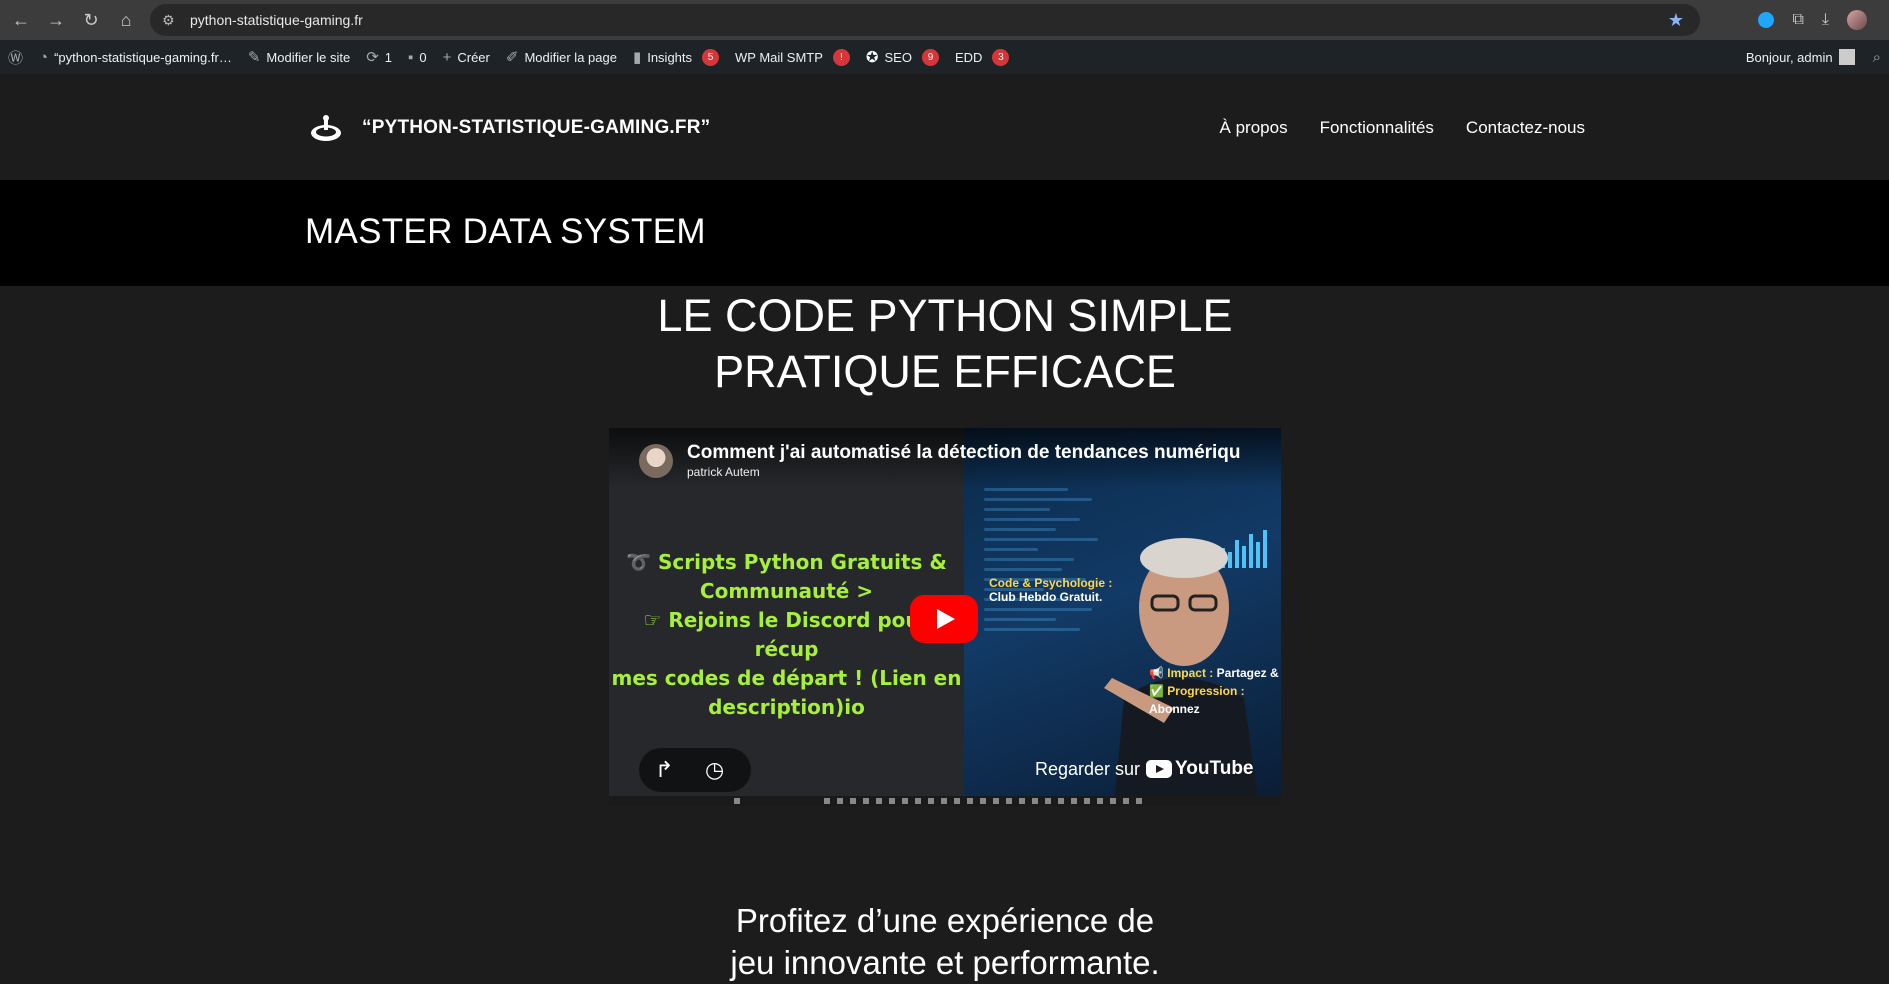 This screenshot has height=984, width=1889. Describe the element at coordinates (570, 57) in the screenshot. I see `ab-edit-label: Modifier la page` at that location.